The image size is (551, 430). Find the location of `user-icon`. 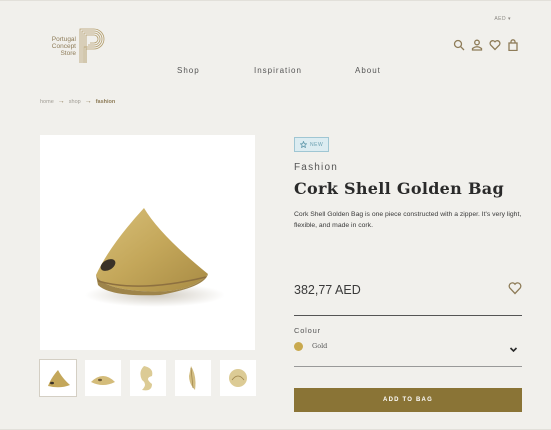

user-icon is located at coordinates (477, 44).